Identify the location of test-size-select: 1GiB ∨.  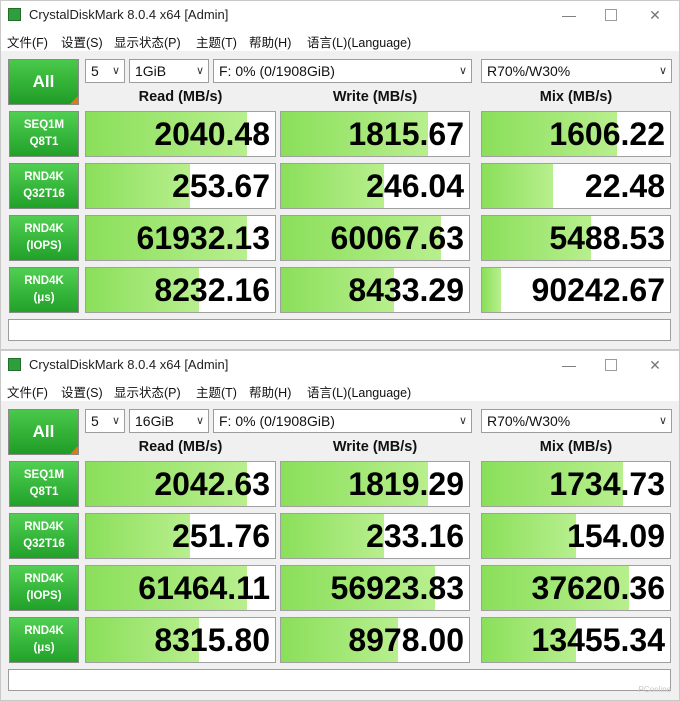
(169, 71).